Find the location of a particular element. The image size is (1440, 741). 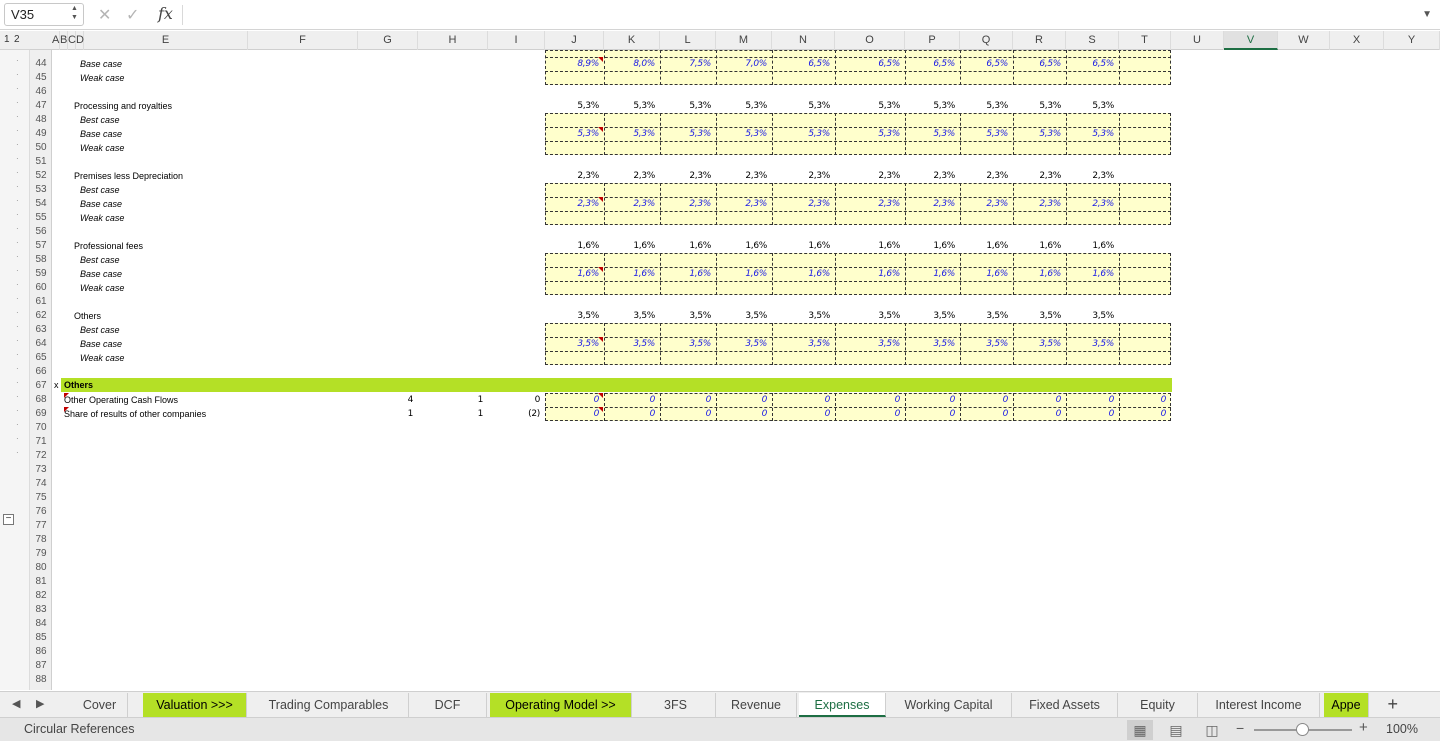

column-header-h: H is located at coordinates (453, 40).